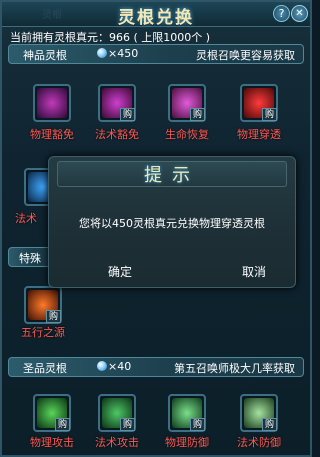 The height and width of the screenshot is (457, 320). What do you see at coordinates (43, 305) in the screenshot?
I see `skill-slot-five-elements: 购` at bounding box center [43, 305].